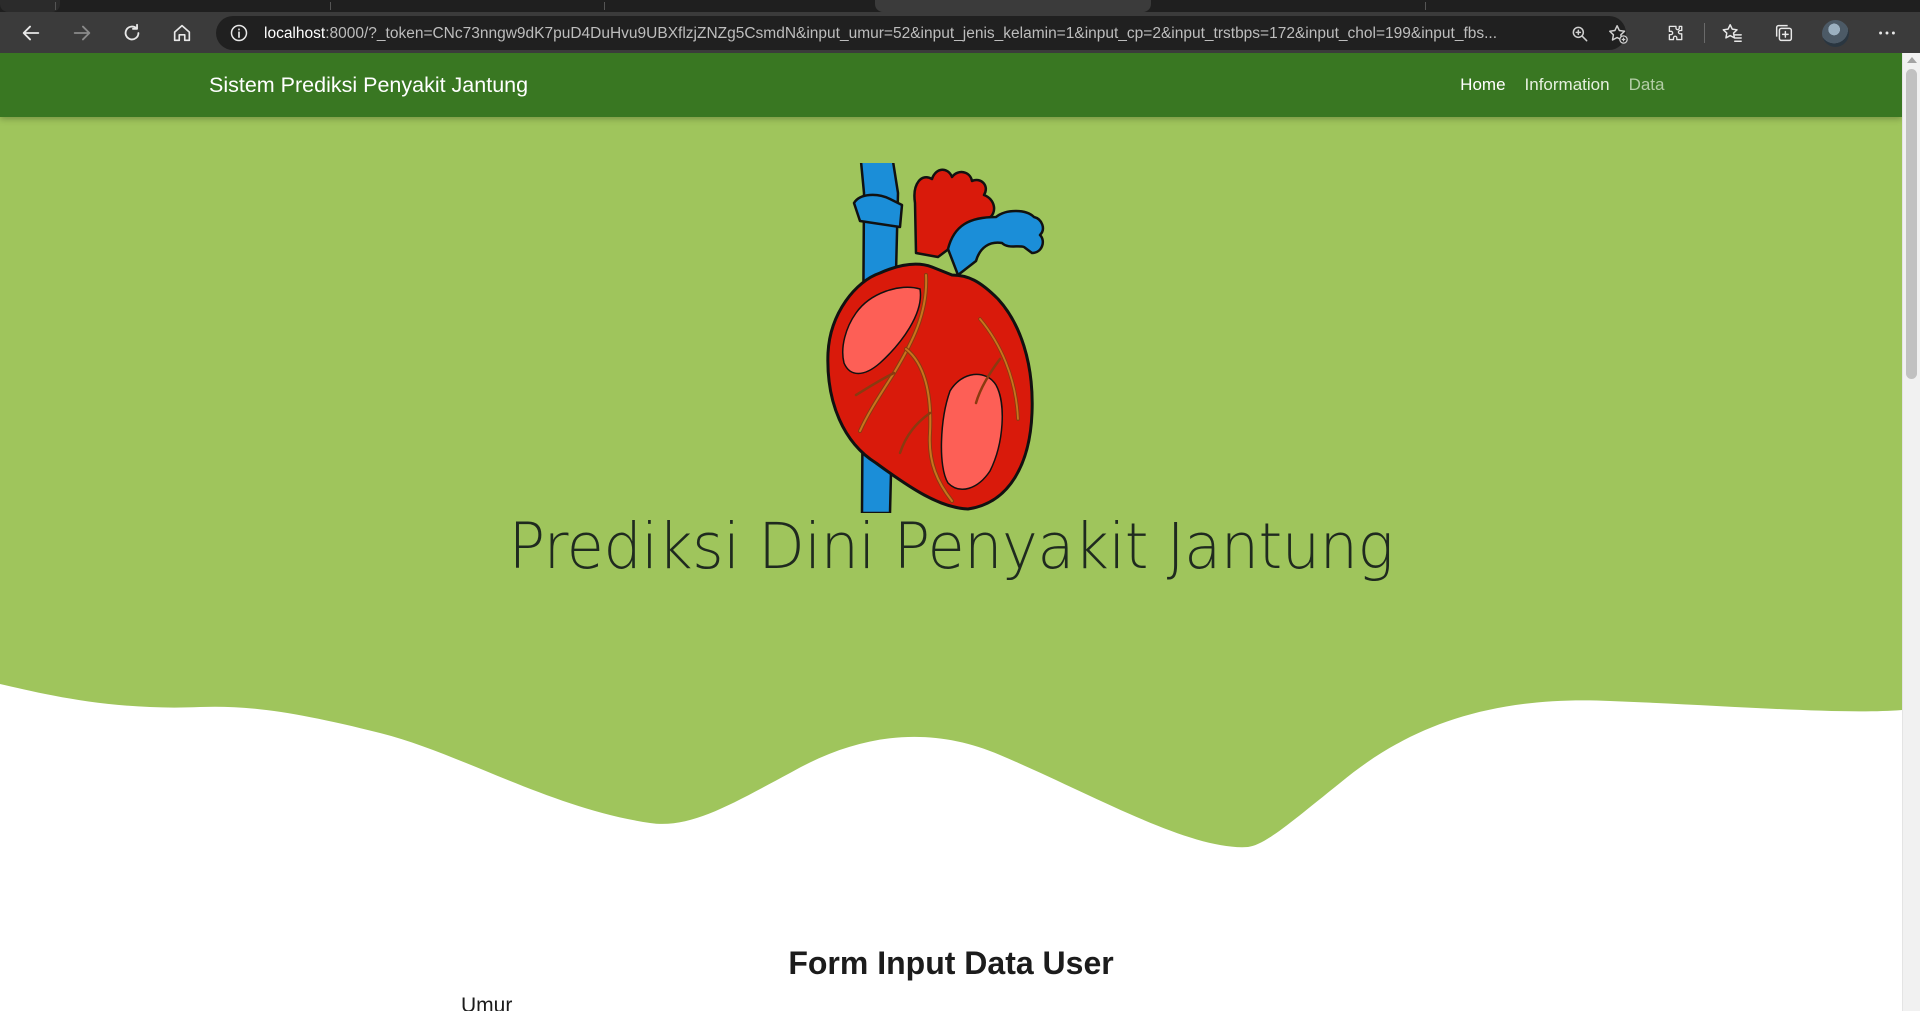  I want to click on scroll-up-arrow-icon, so click(1912, 60).